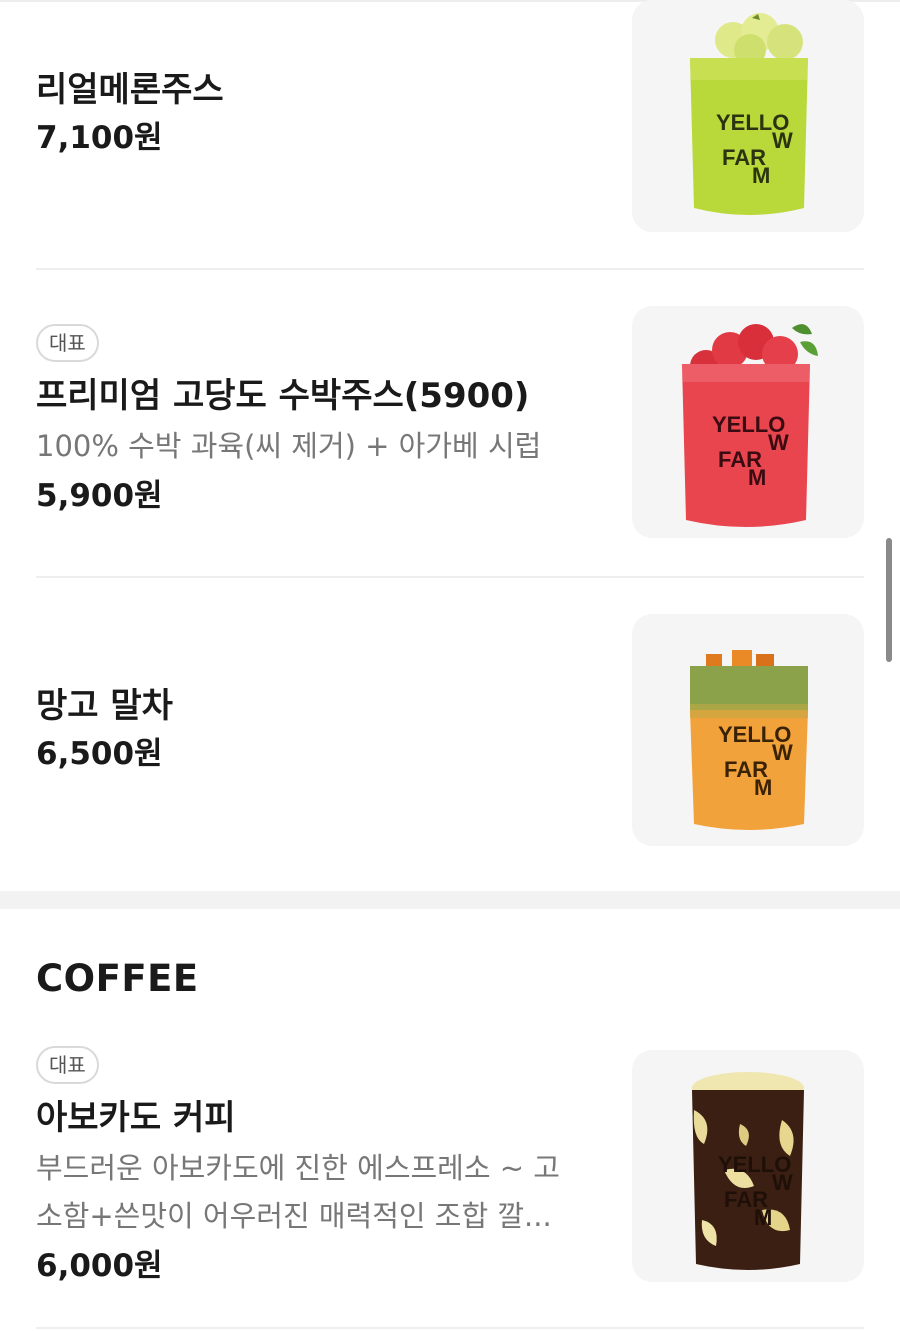 This screenshot has width=900, height=1331. What do you see at coordinates (889, 600) in the screenshot?
I see `scrollbar-thumb` at bounding box center [889, 600].